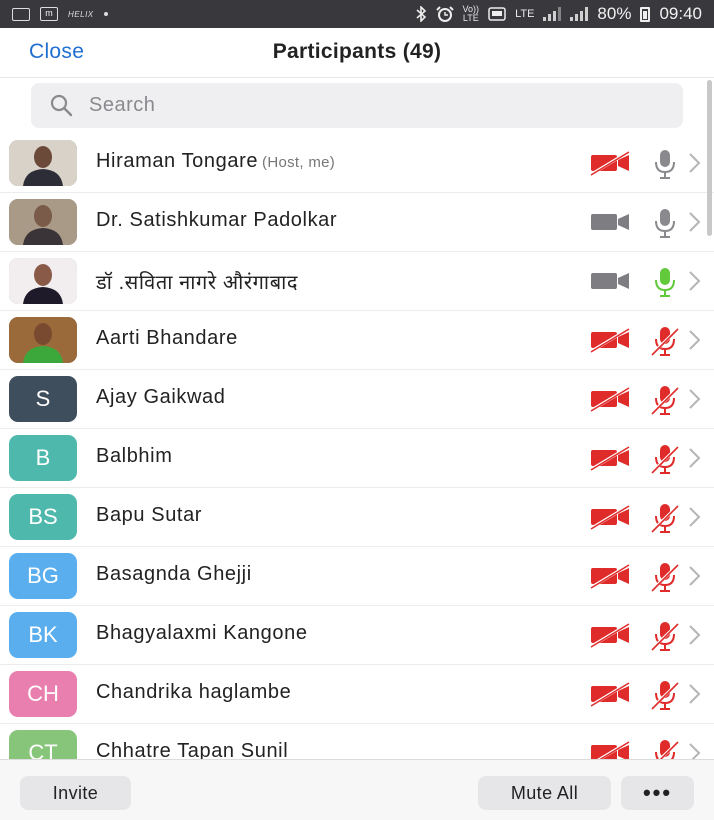  I want to click on participant-name: Basagnda Ghejji, so click(174, 574).